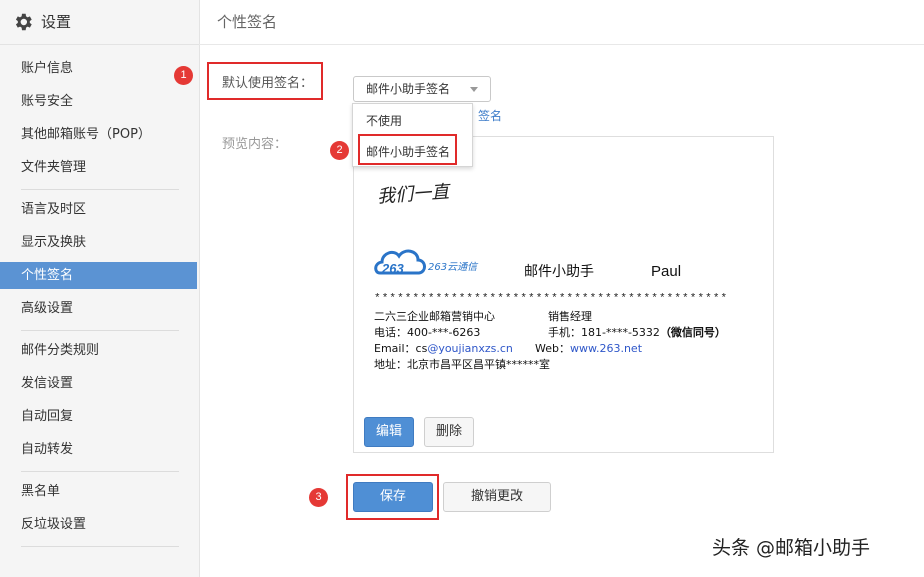 This screenshot has width=924, height=577. What do you see at coordinates (395, 348) in the screenshot?
I see `signature-email-label: Email：` at bounding box center [395, 348].